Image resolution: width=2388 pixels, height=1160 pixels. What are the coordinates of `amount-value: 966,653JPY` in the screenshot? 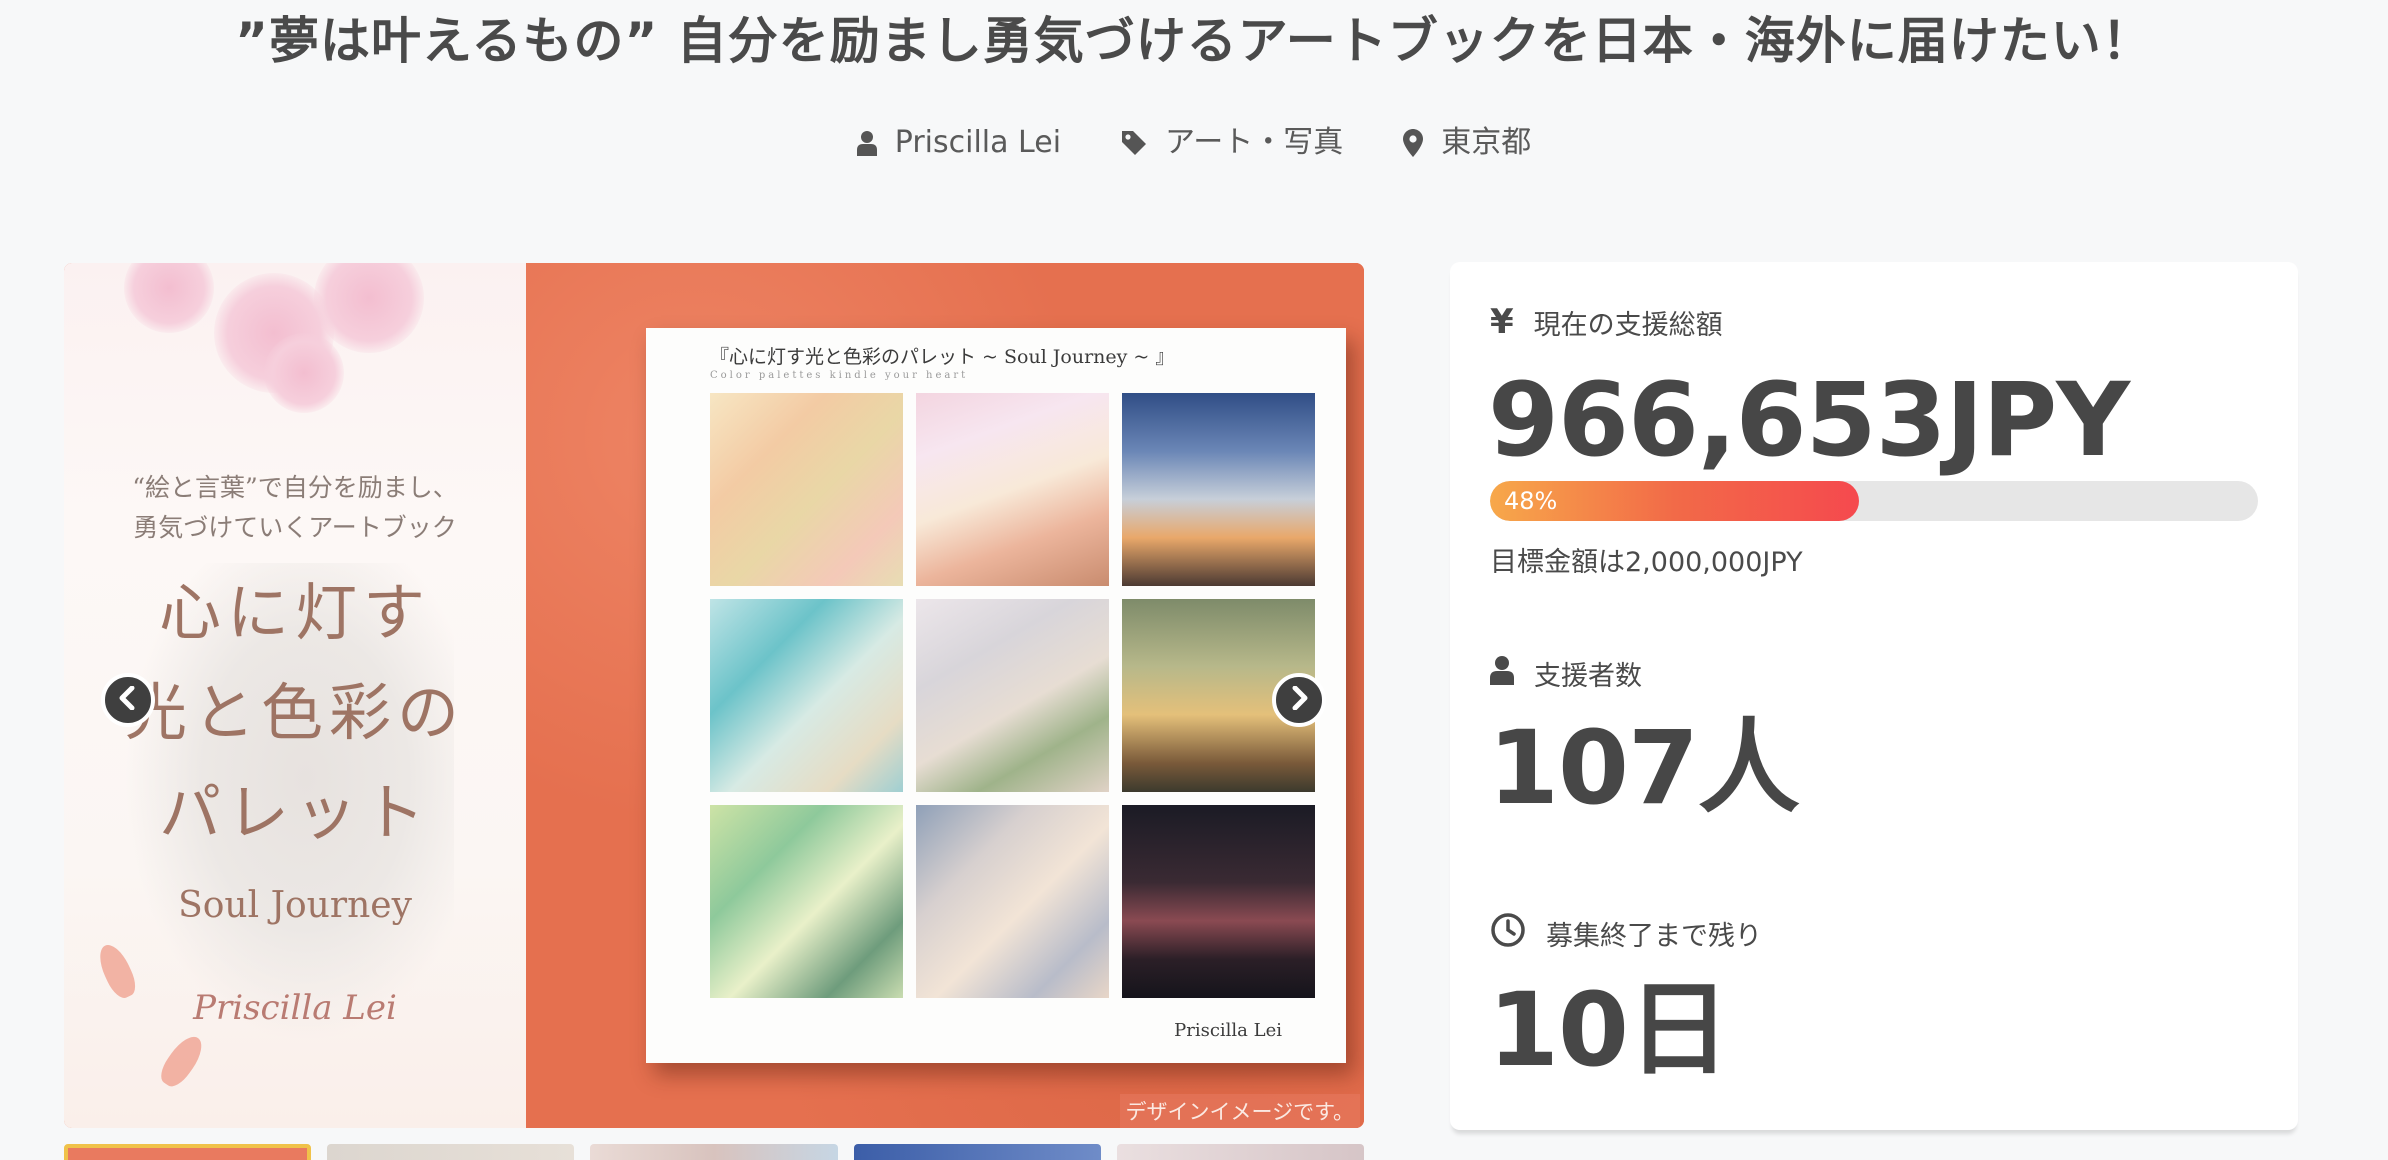 It's located at (1809, 420).